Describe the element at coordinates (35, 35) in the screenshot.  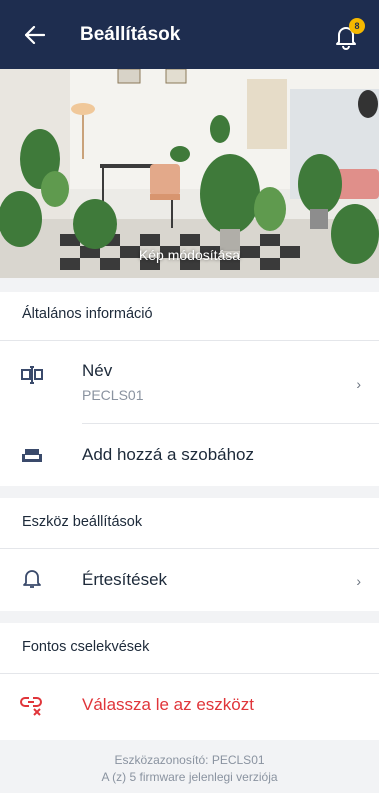
I see `back-arrow-icon` at that location.